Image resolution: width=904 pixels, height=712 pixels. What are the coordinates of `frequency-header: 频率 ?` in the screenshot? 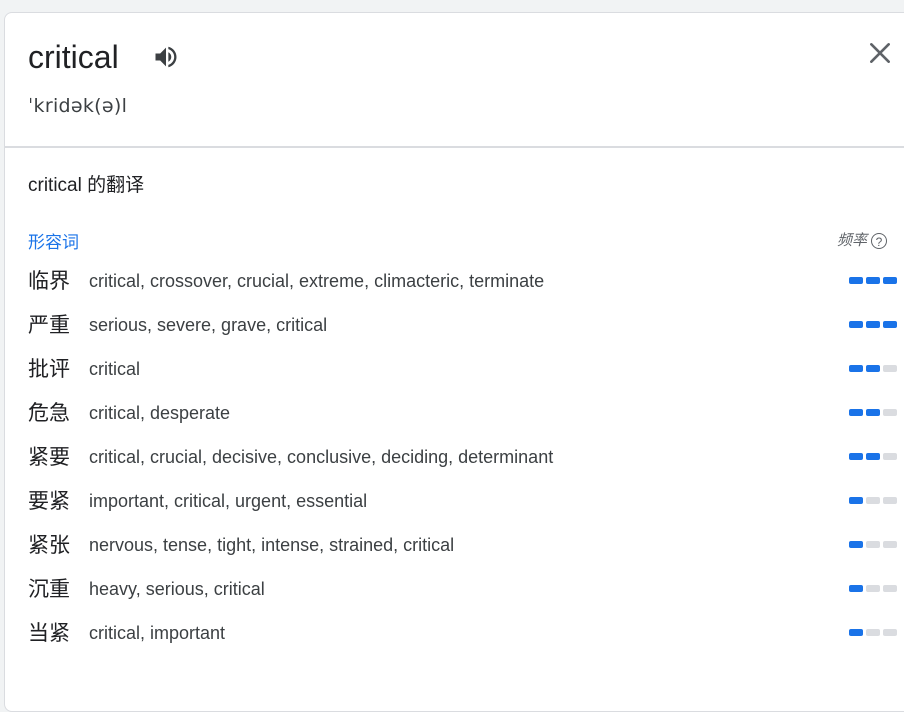 It's located at (862, 241).